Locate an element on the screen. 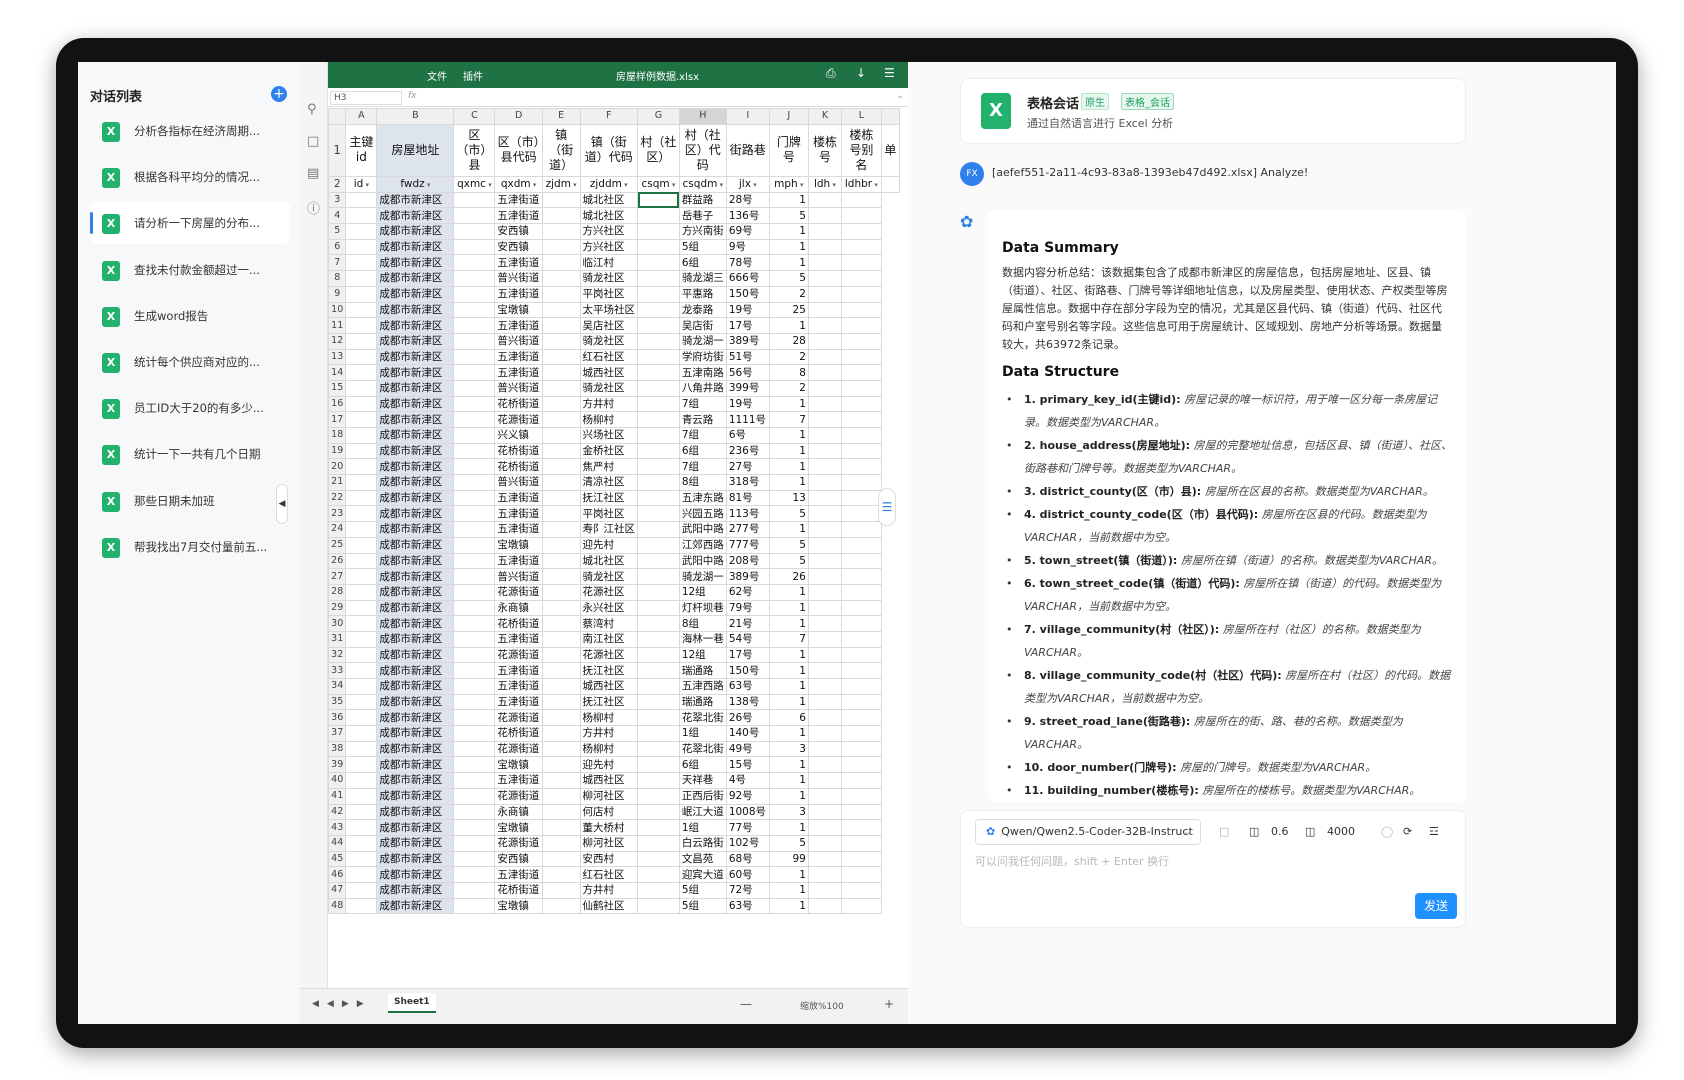 The image size is (1684, 1080). search-icon: ⚲ is located at coordinates (312, 109).